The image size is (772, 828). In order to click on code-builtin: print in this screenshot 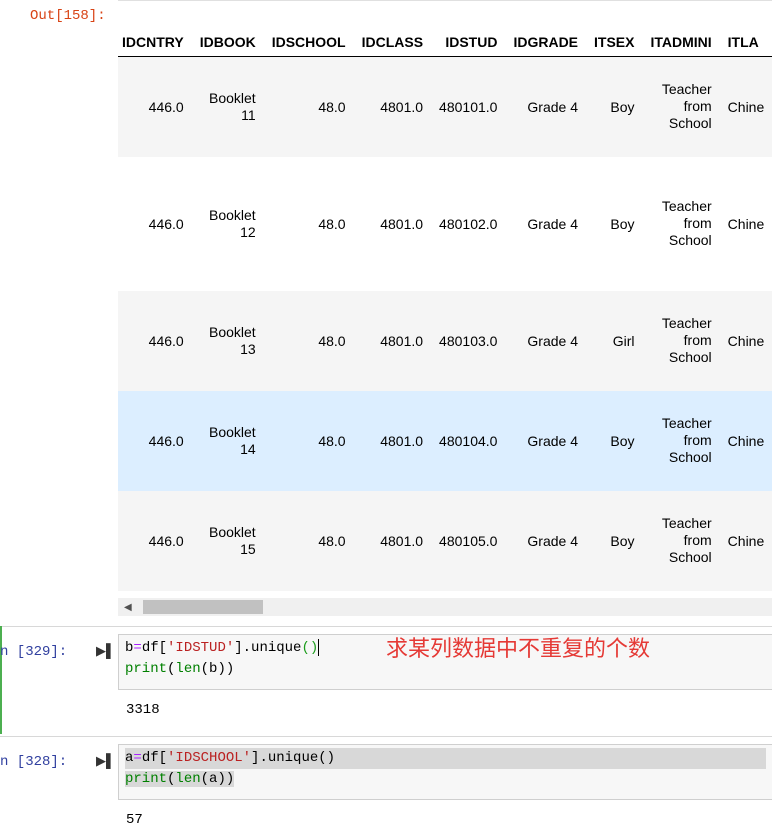, I will do `click(146, 779)`.